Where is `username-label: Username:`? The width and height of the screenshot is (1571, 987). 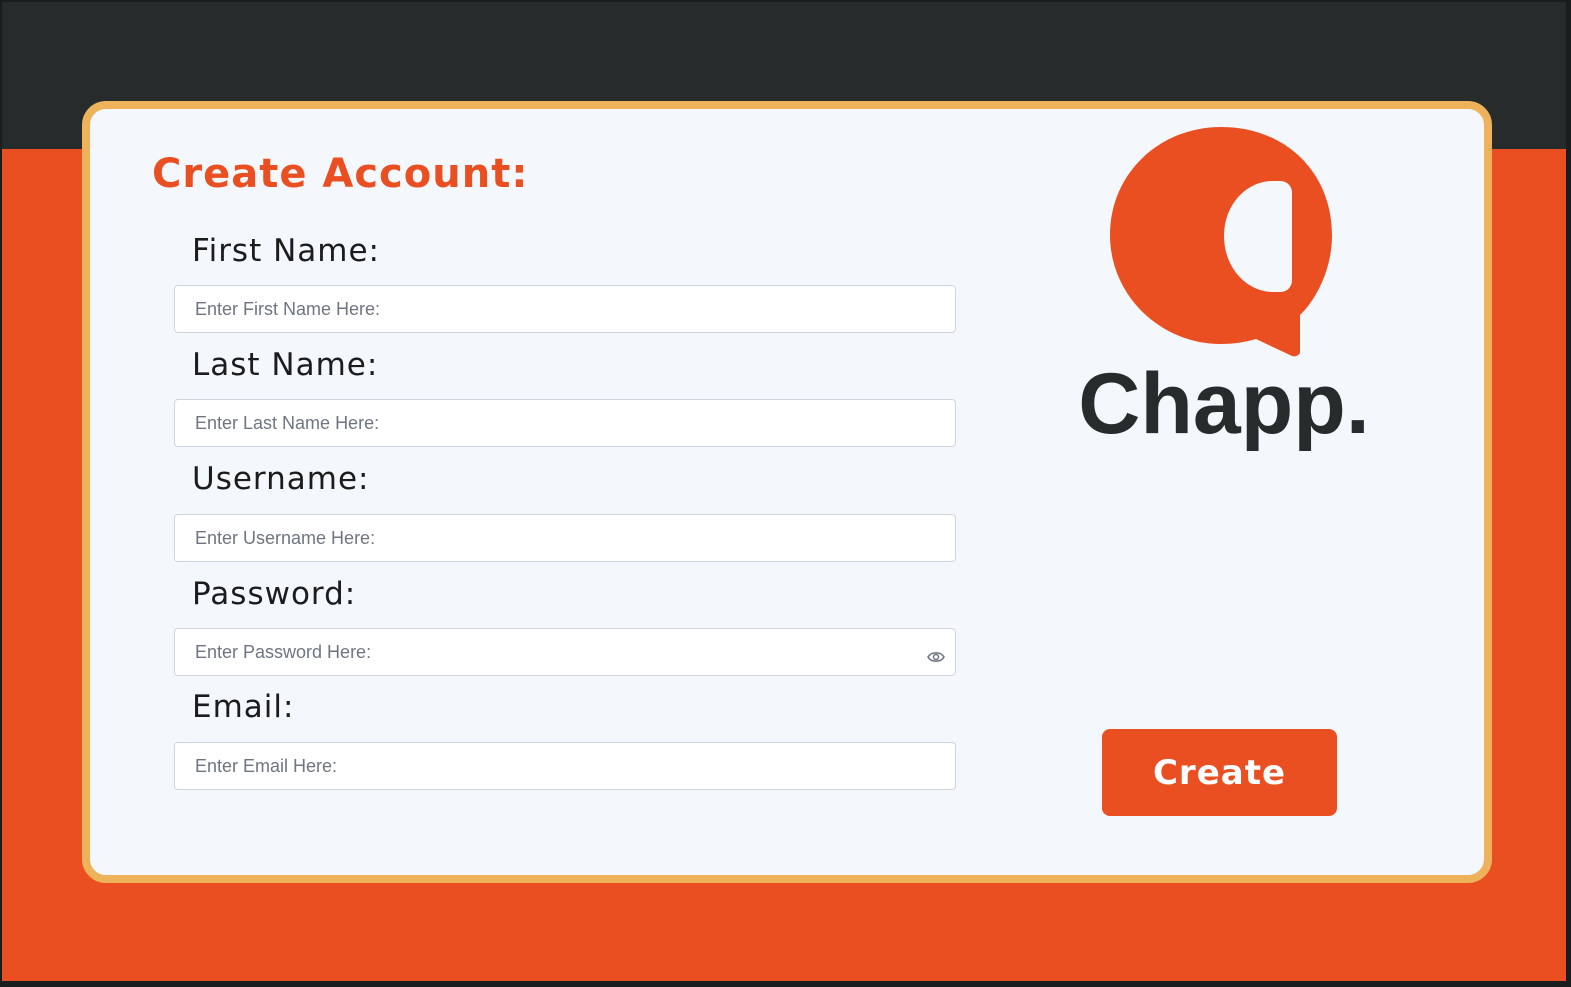
username-label: Username: is located at coordinates (281, 479).